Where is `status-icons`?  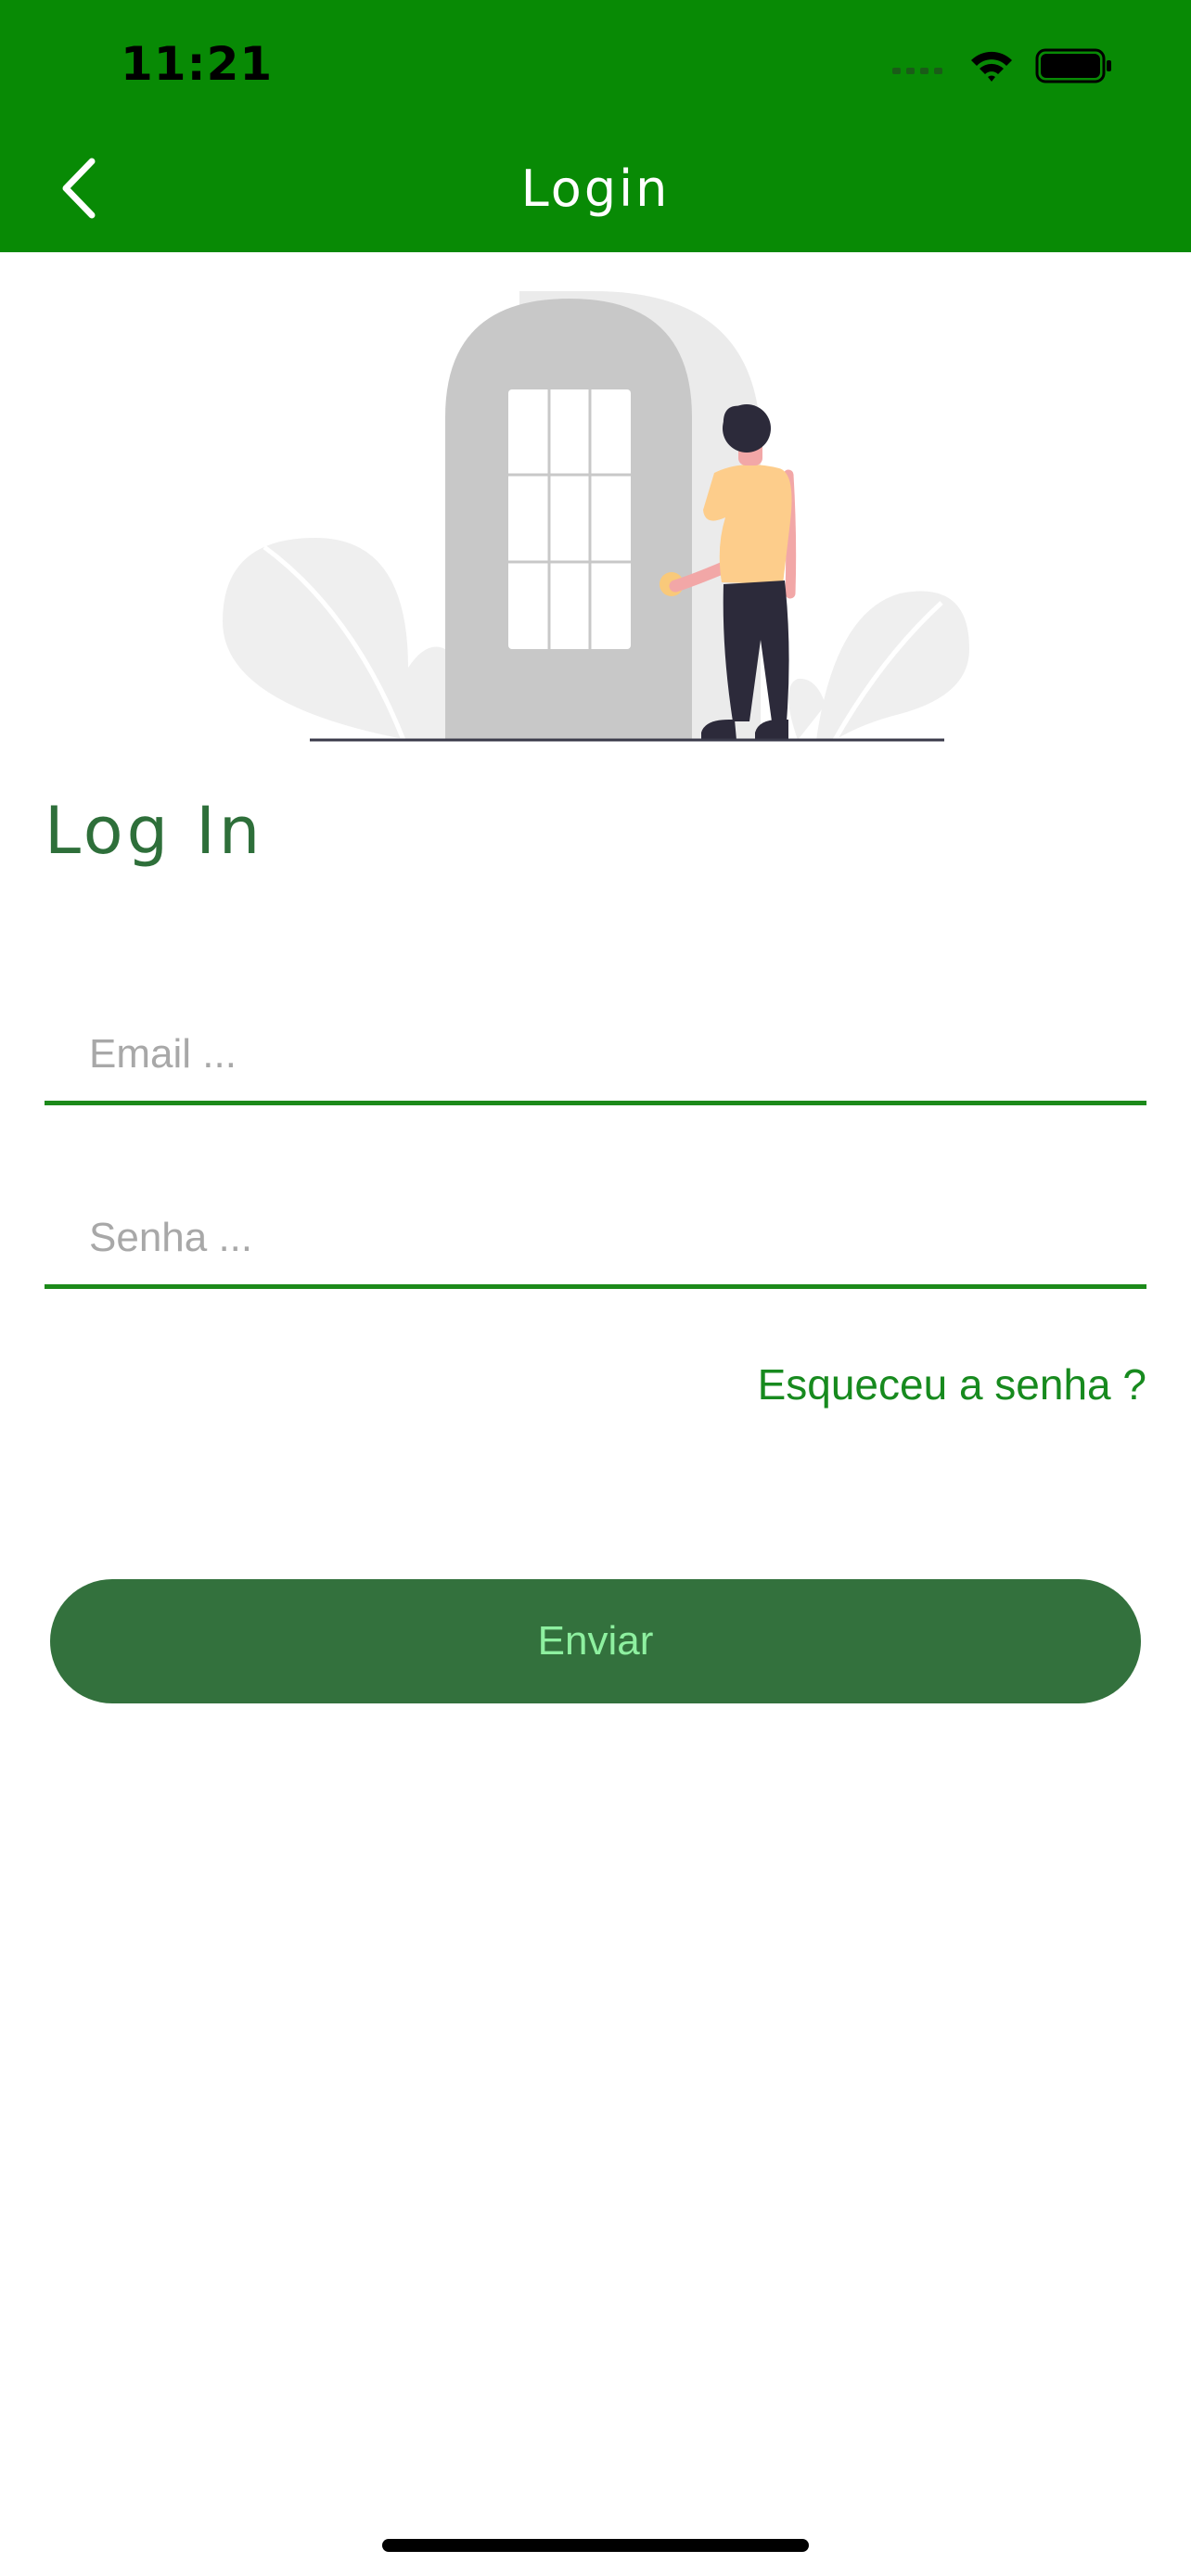 status-icons is located at coordinates (1003, 68).